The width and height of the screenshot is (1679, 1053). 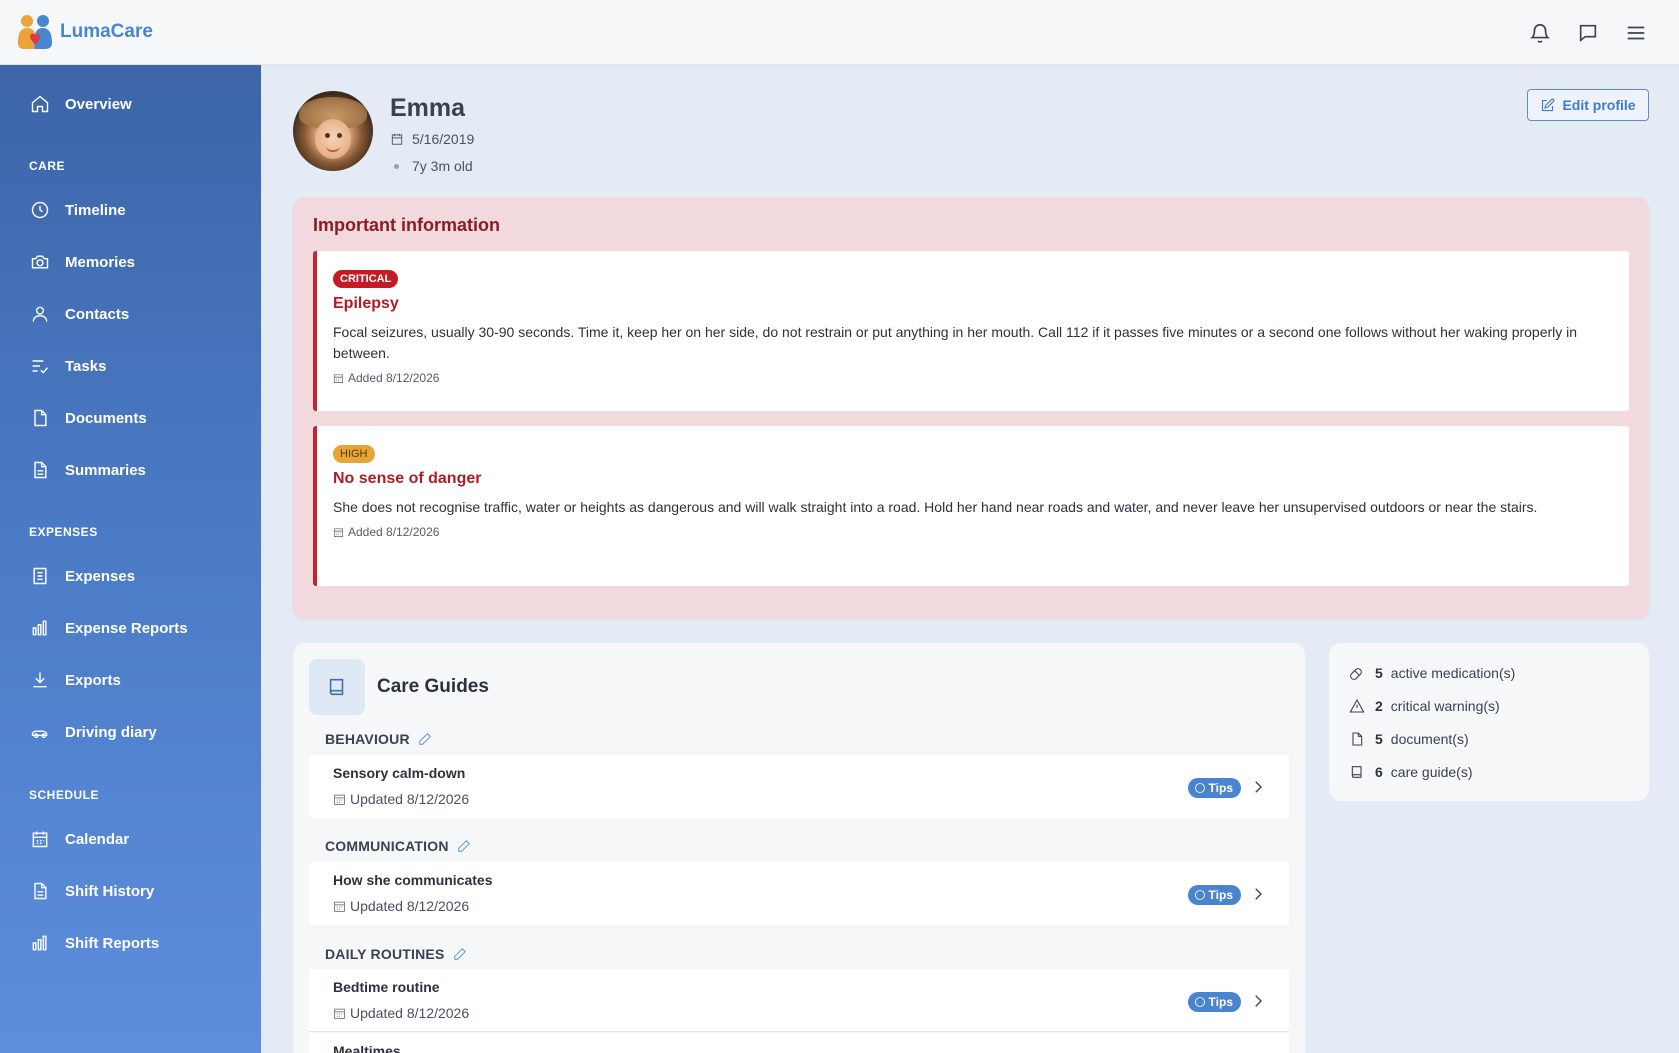 What do you see at coordinates (1424, 706) in the screenshot?
I see `stat-item: 2 critical warning(s)` at bounding box center [1424, 706].